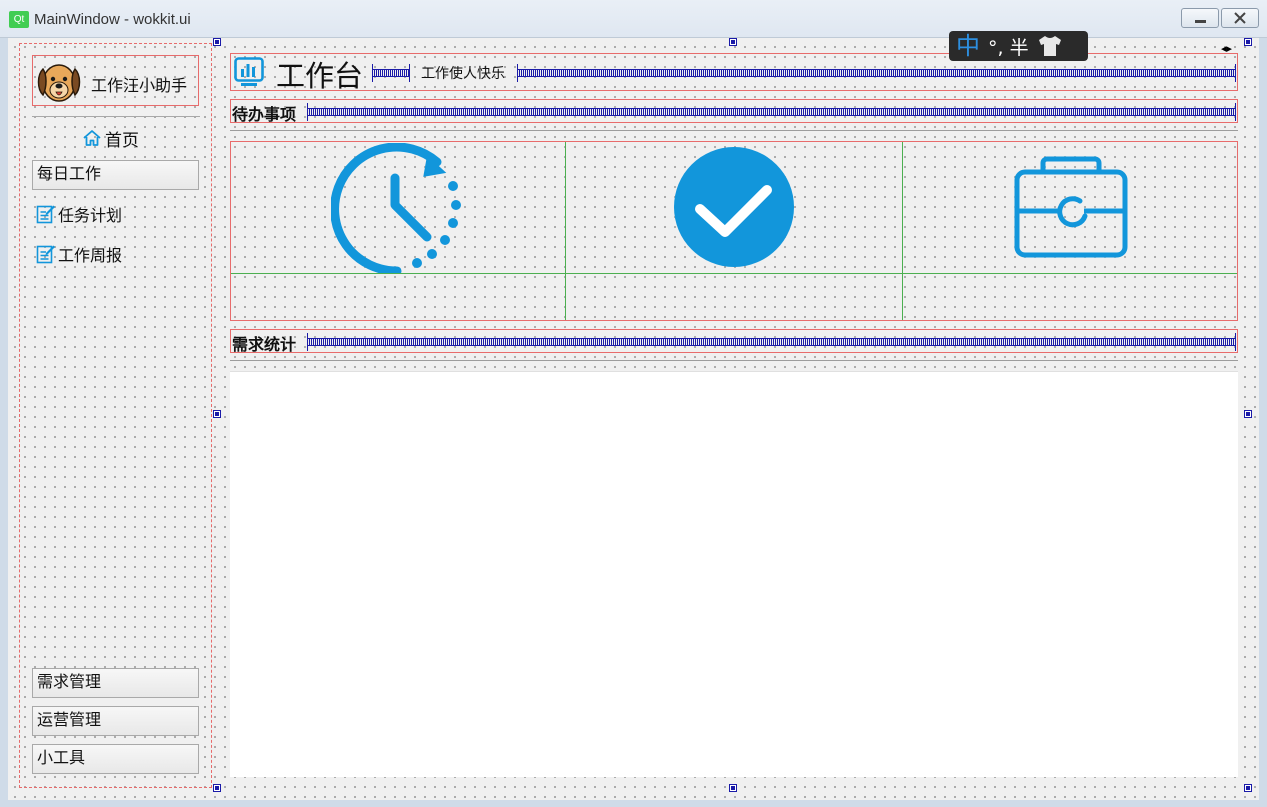  What do you see at coordinates (19, 19) in the screenshot?
I see `qt-logo: Qt` at bounding box center [19, 19].